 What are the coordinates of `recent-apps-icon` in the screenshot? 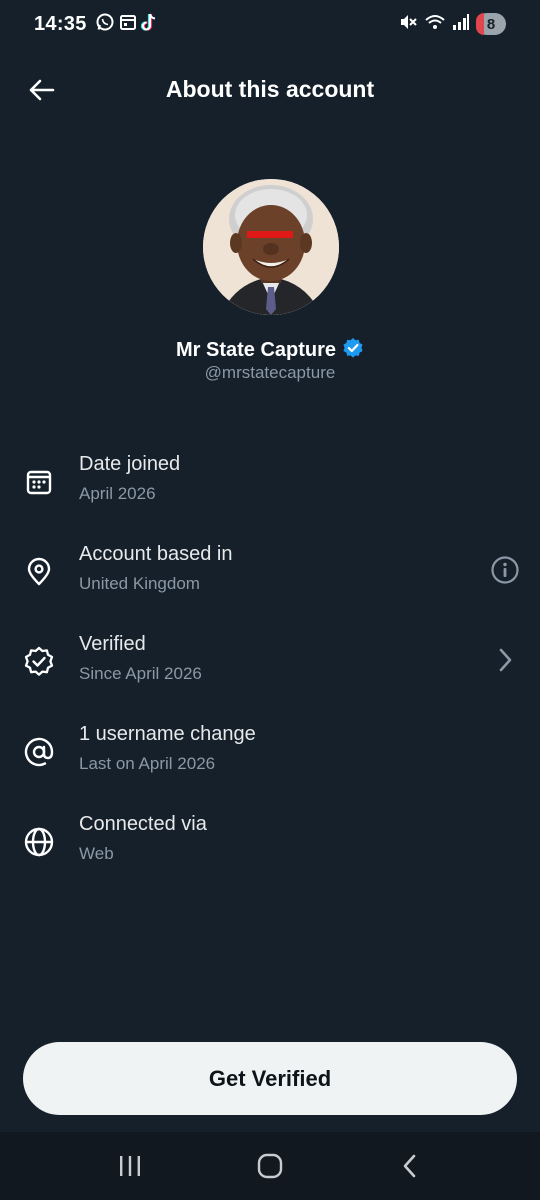 It's located at (130, 1166).